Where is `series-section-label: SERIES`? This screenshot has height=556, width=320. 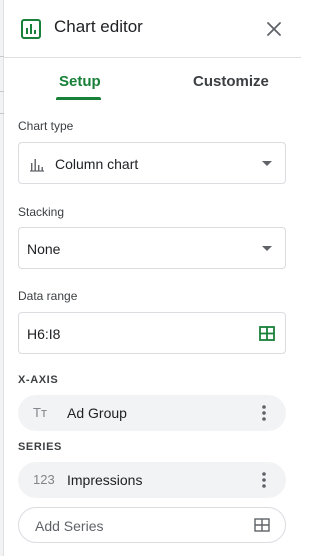
series-section-label: SERIES is located at coordinates (40, 447).